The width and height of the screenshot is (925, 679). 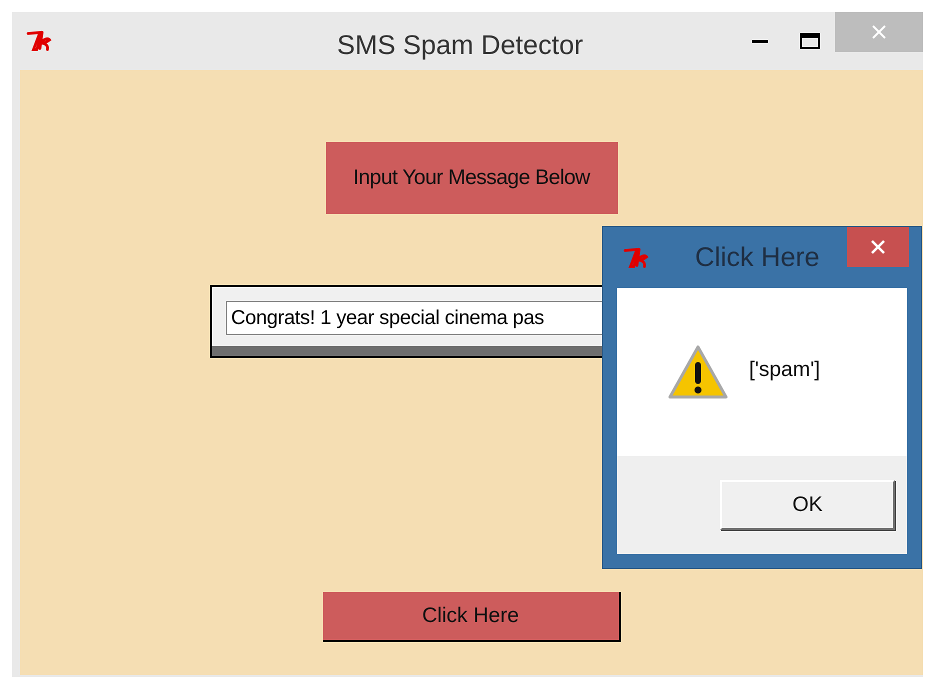 What do you see at coordinates (387, 318) in the screenshot?
I see `field-text: Congrats! 1 year special cinema pas` at bounding box center [387, 318].